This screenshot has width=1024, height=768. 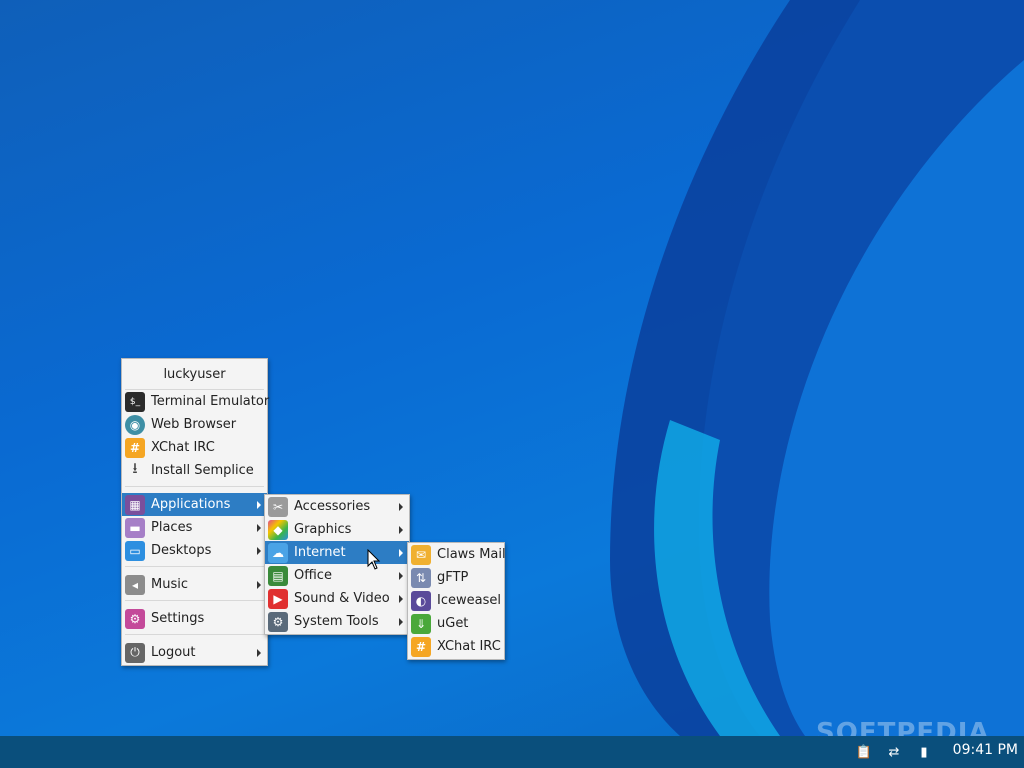 I want to click on menu-item-web-browser: ◉ Web Browser, so click(x=194, y=424).